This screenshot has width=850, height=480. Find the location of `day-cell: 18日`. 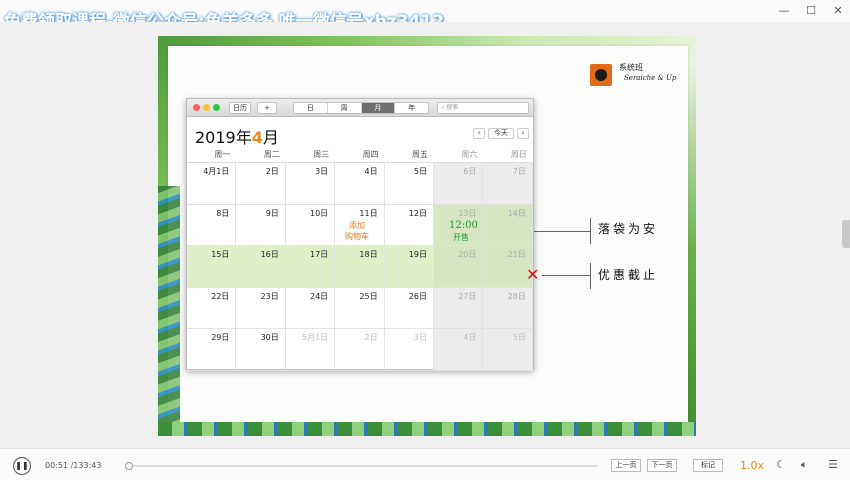

day-cell: 18日 is located at coordinates (360, 267).